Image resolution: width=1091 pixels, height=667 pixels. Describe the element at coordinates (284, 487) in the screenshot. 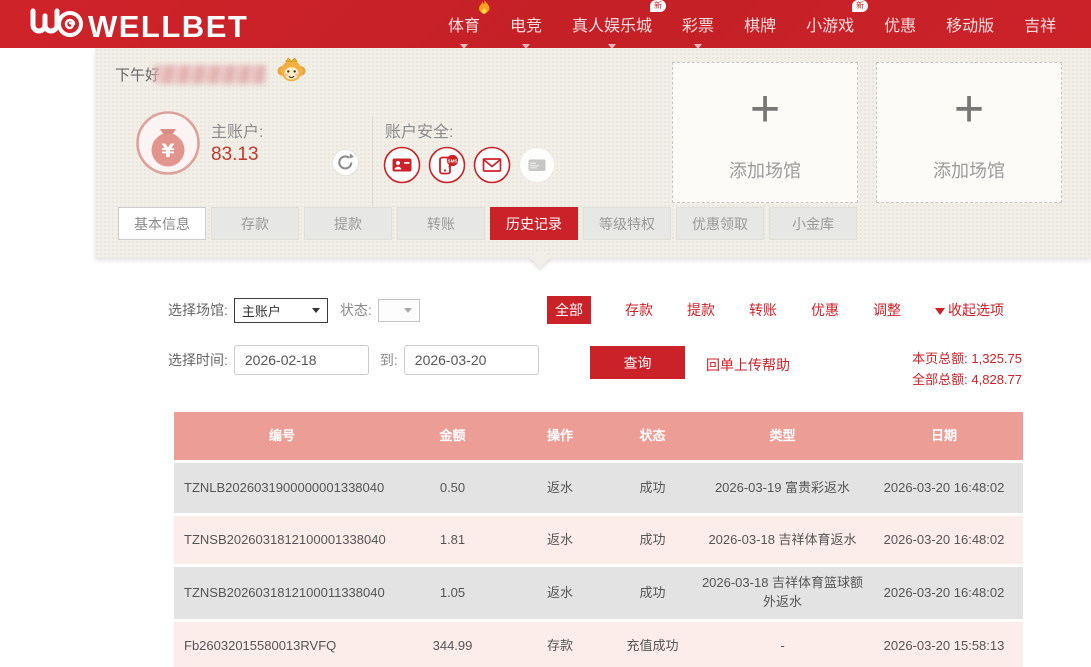

I see `cell-id: TZNLB2026031900000001338040` at that location.